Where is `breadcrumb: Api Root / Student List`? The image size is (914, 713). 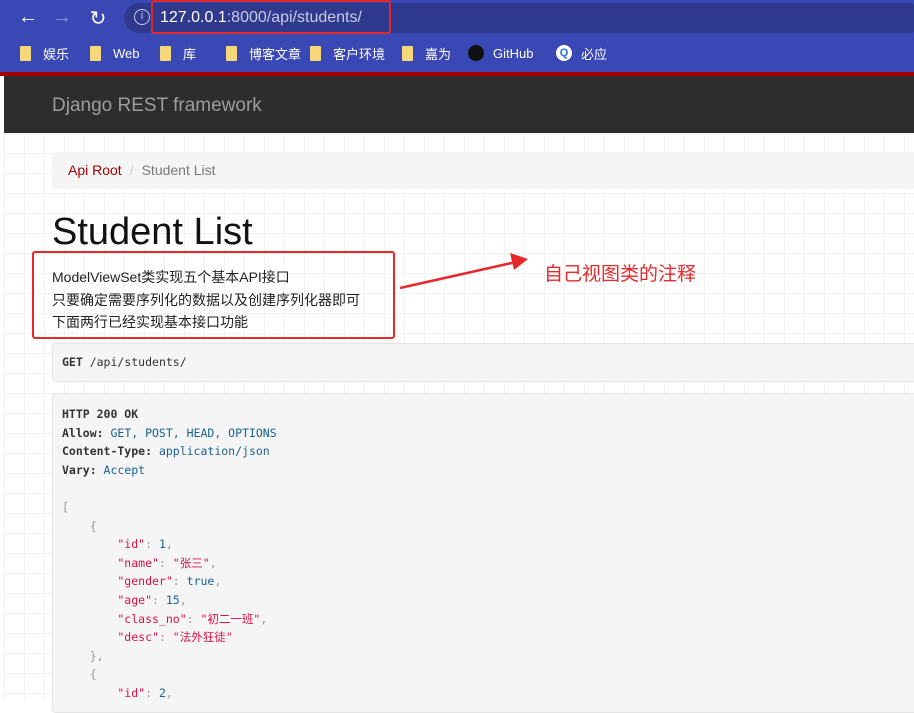
breadcrumb: Api Root / Student List is located at coordinates (483, 170).